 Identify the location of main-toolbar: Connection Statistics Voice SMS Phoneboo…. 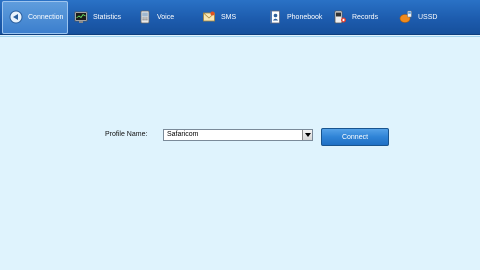
(240, 17).